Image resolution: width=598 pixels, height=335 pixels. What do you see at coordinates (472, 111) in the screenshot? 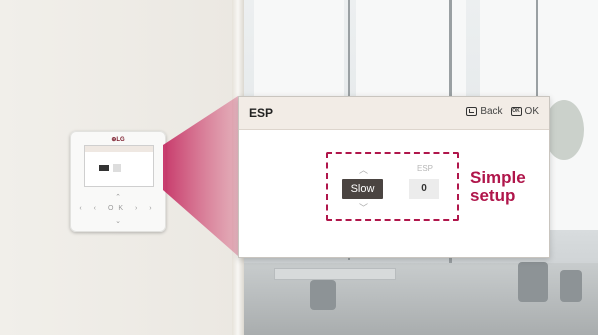
I see `back-icon` at bounding box center [472, 111].